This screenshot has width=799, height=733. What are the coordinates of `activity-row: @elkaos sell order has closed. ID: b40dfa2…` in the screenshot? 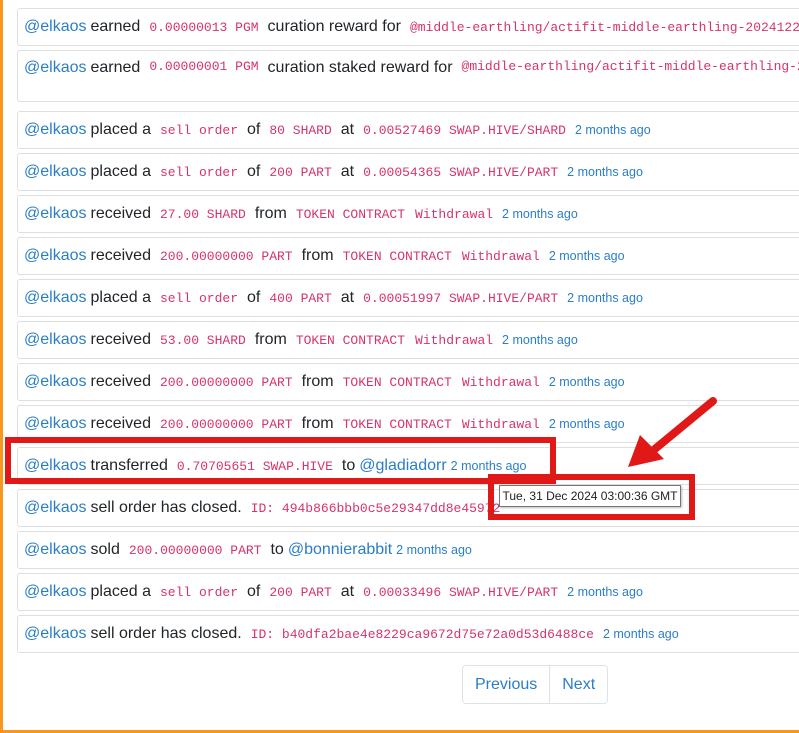 It's located at (408, 634).